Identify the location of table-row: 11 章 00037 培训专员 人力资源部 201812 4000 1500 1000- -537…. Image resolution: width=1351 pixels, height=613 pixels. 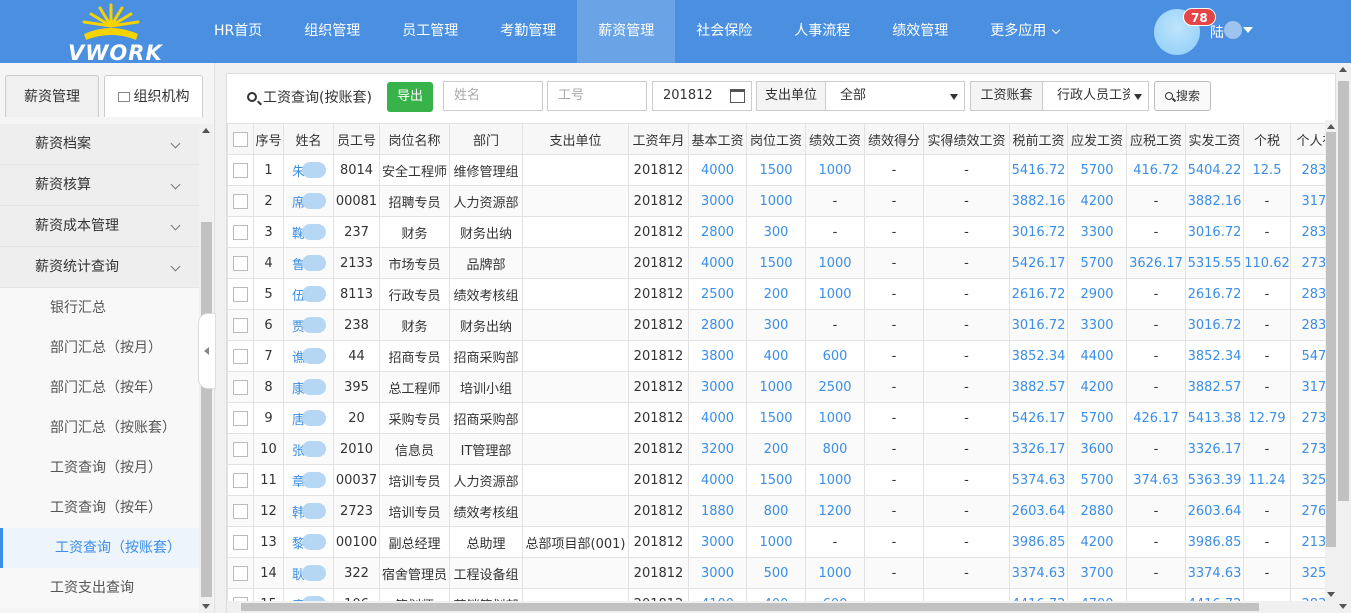
(776, 480).